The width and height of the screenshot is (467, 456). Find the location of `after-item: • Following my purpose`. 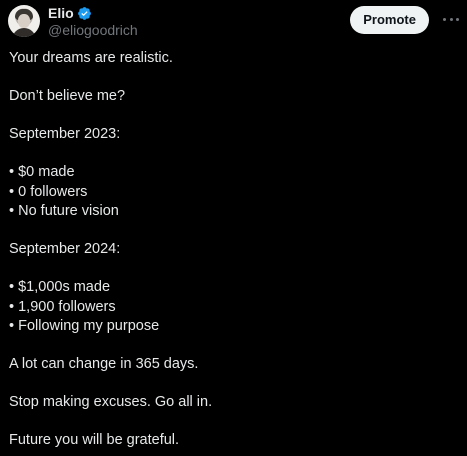

after-item: • Following my purpose is located at coordinates (84, 326).